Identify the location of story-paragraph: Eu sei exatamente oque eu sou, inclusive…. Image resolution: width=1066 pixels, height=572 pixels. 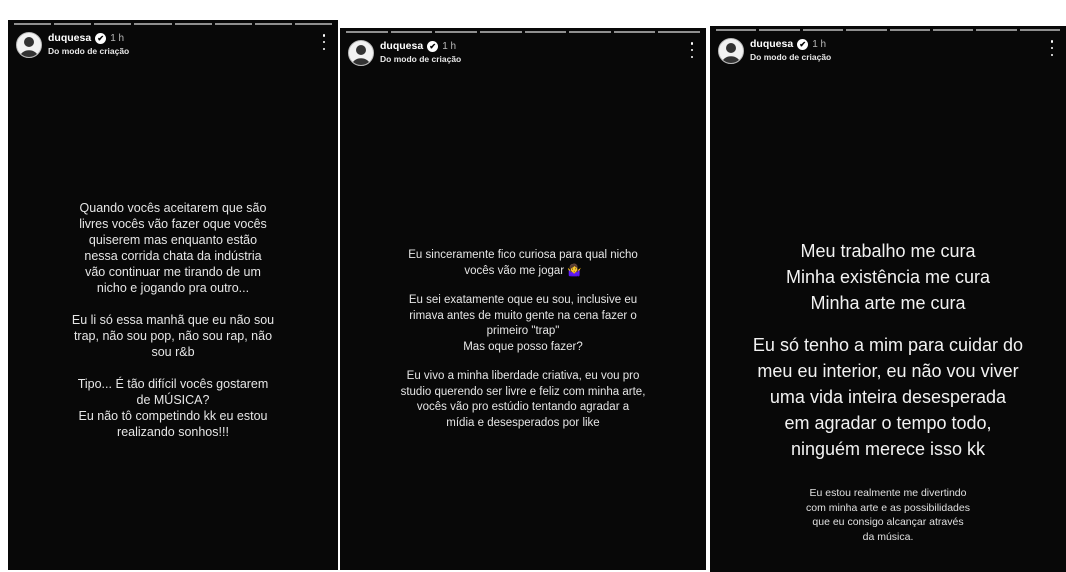
(523, 323).